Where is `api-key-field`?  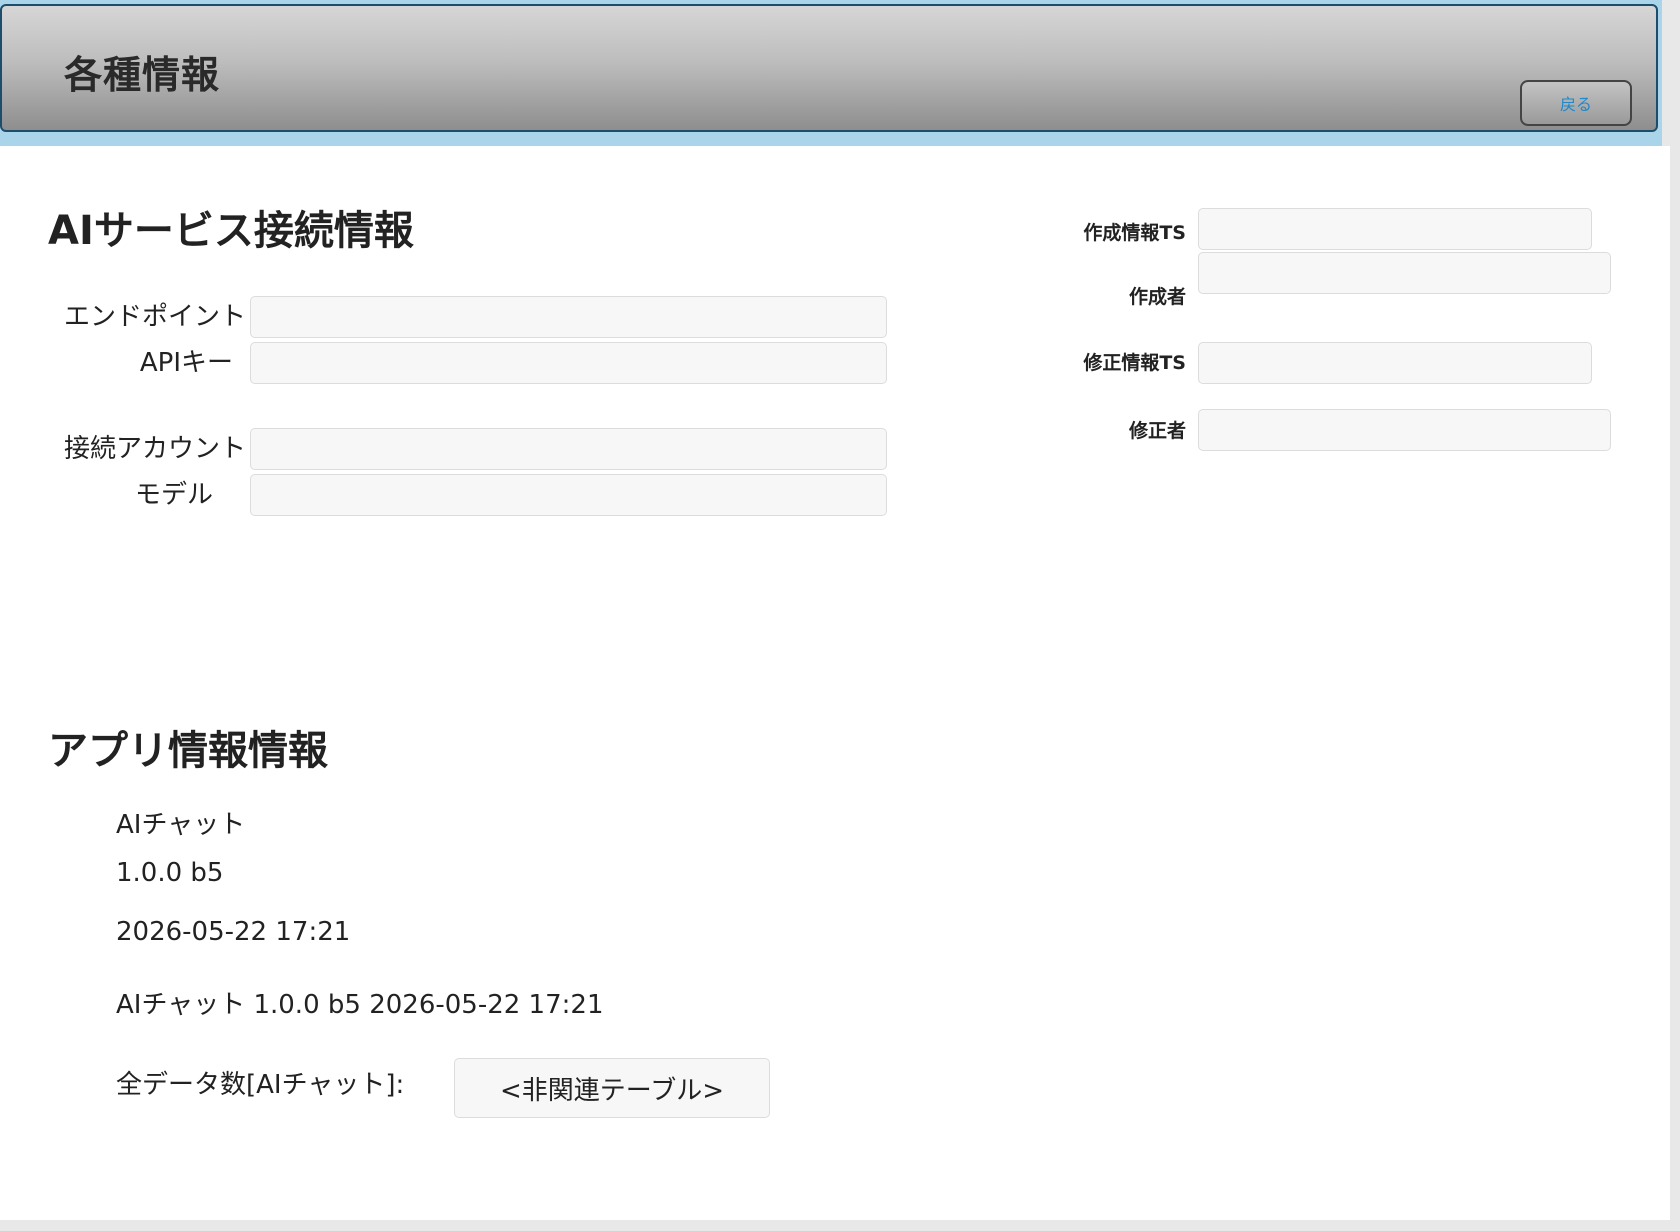
api-key-field is located at coordinates (568, 363).